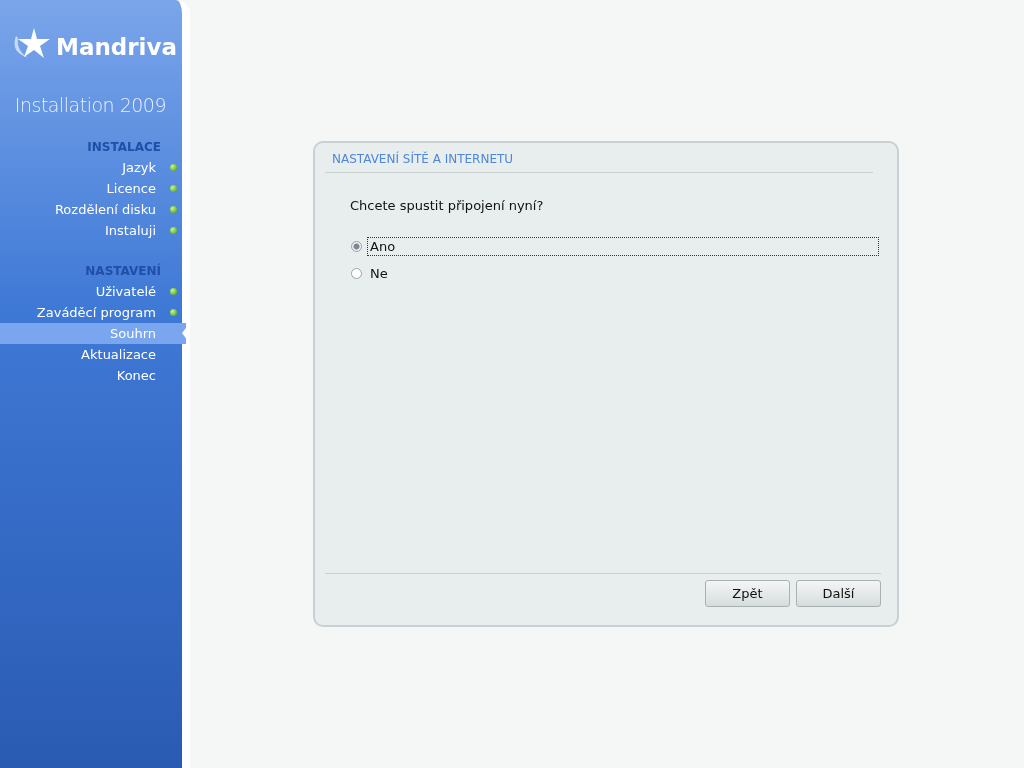 The image size is (1024, 768). I want to click on option-label: Ano, so click(623, 246).